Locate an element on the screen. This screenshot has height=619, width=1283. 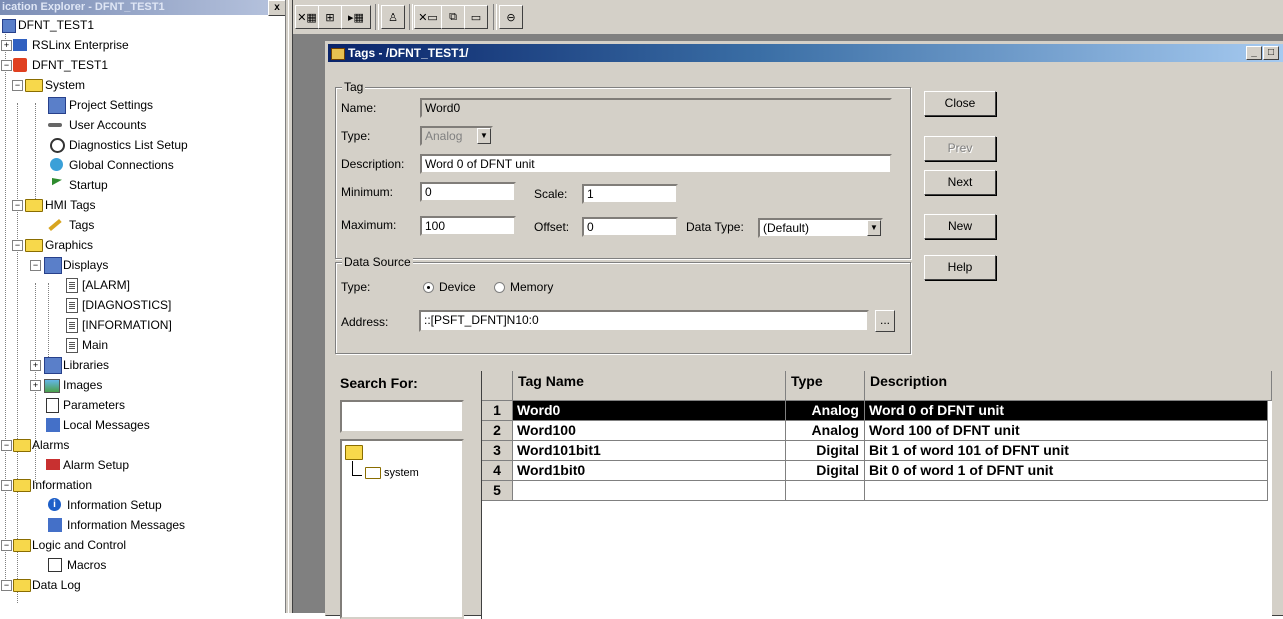
device-radio-label: Device is located at coordinates (457, 287).